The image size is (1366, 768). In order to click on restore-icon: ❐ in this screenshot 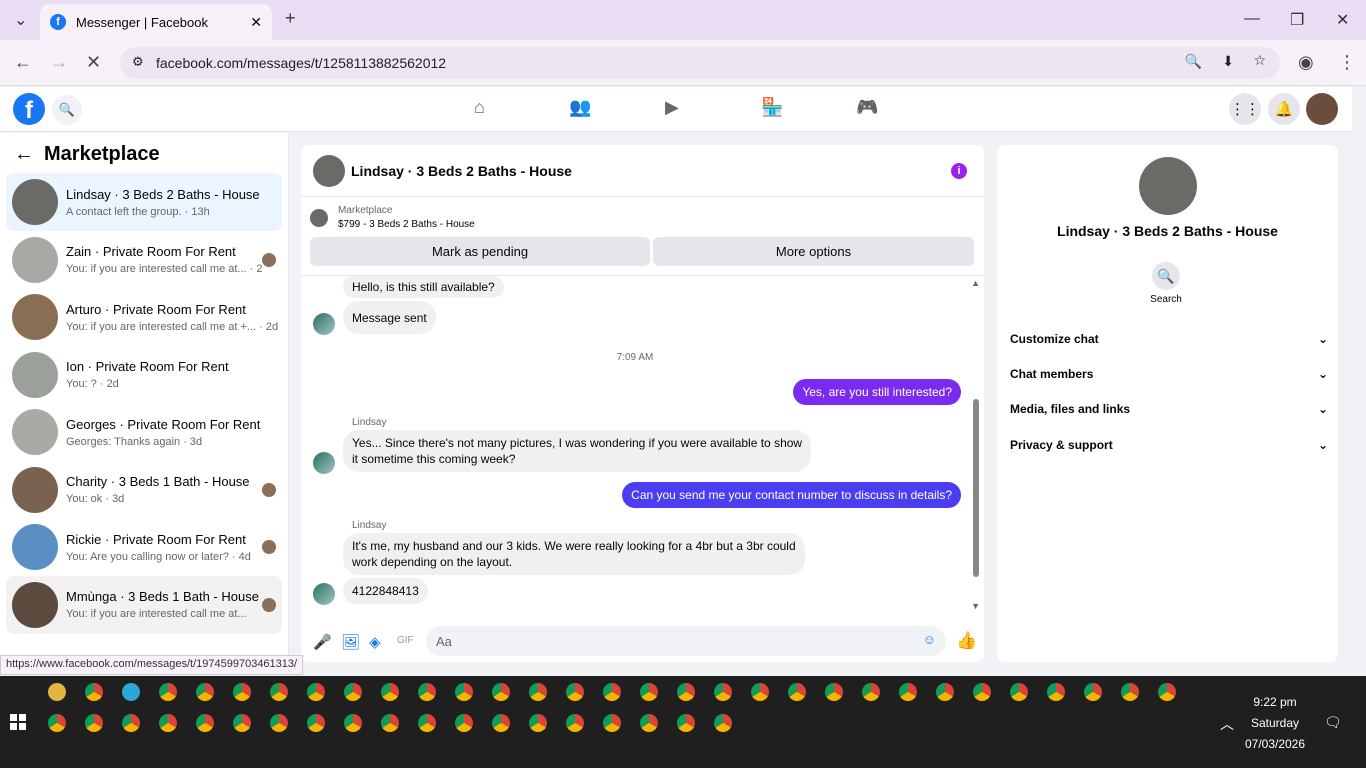, I will do `click(1297, 20)`.